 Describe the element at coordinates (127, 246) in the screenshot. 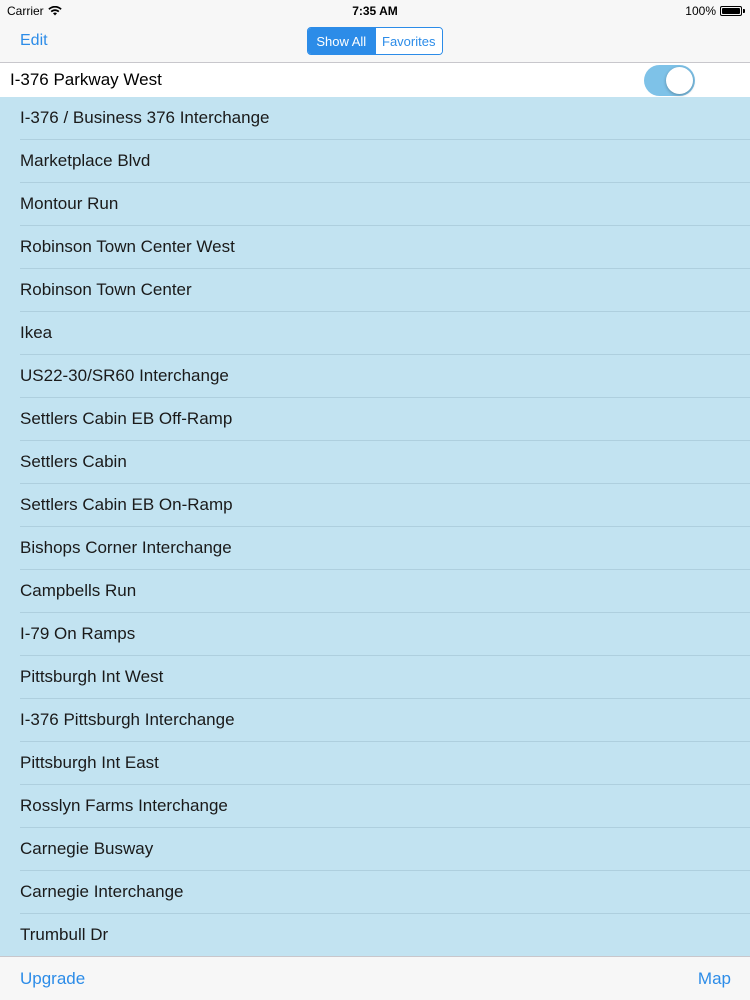

I see `list-item-label: Robinson Town Center West` at that location.